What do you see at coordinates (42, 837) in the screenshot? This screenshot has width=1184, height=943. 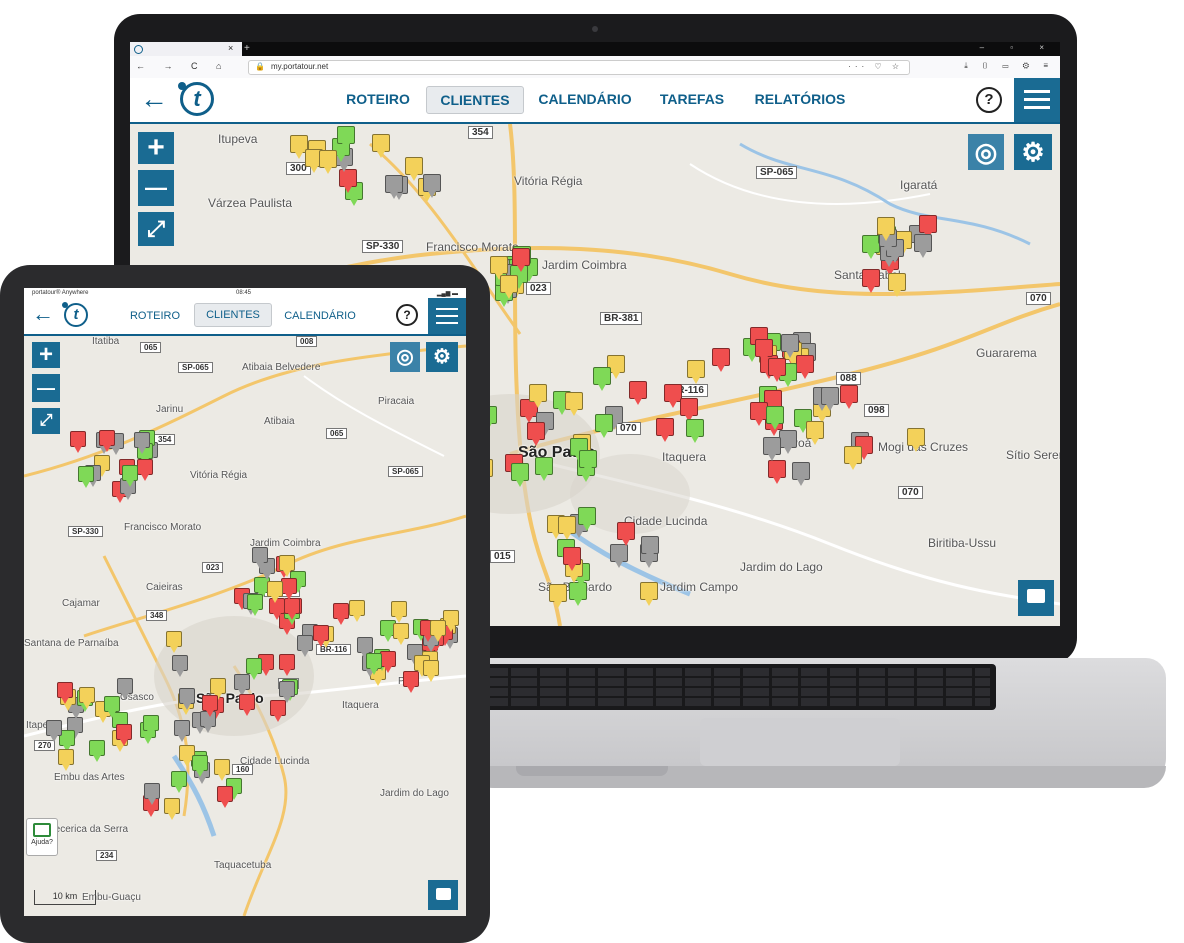 I see `help-widget: Ajuda?` at bounding box center [42, 837].